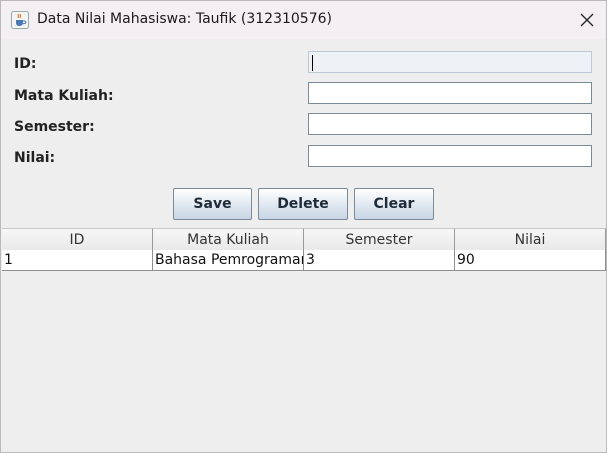 This screenshot has width=607, height=453. I want to click on id-label: ID:, so click(25, 64).